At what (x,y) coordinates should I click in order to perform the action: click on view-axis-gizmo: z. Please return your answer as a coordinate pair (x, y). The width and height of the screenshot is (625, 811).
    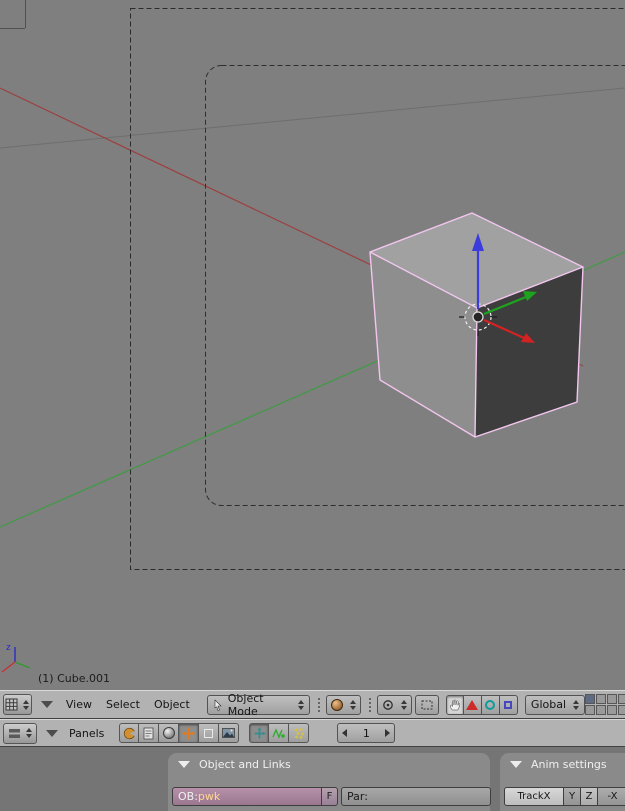
    Looking at the image, I should click on (16, 658).